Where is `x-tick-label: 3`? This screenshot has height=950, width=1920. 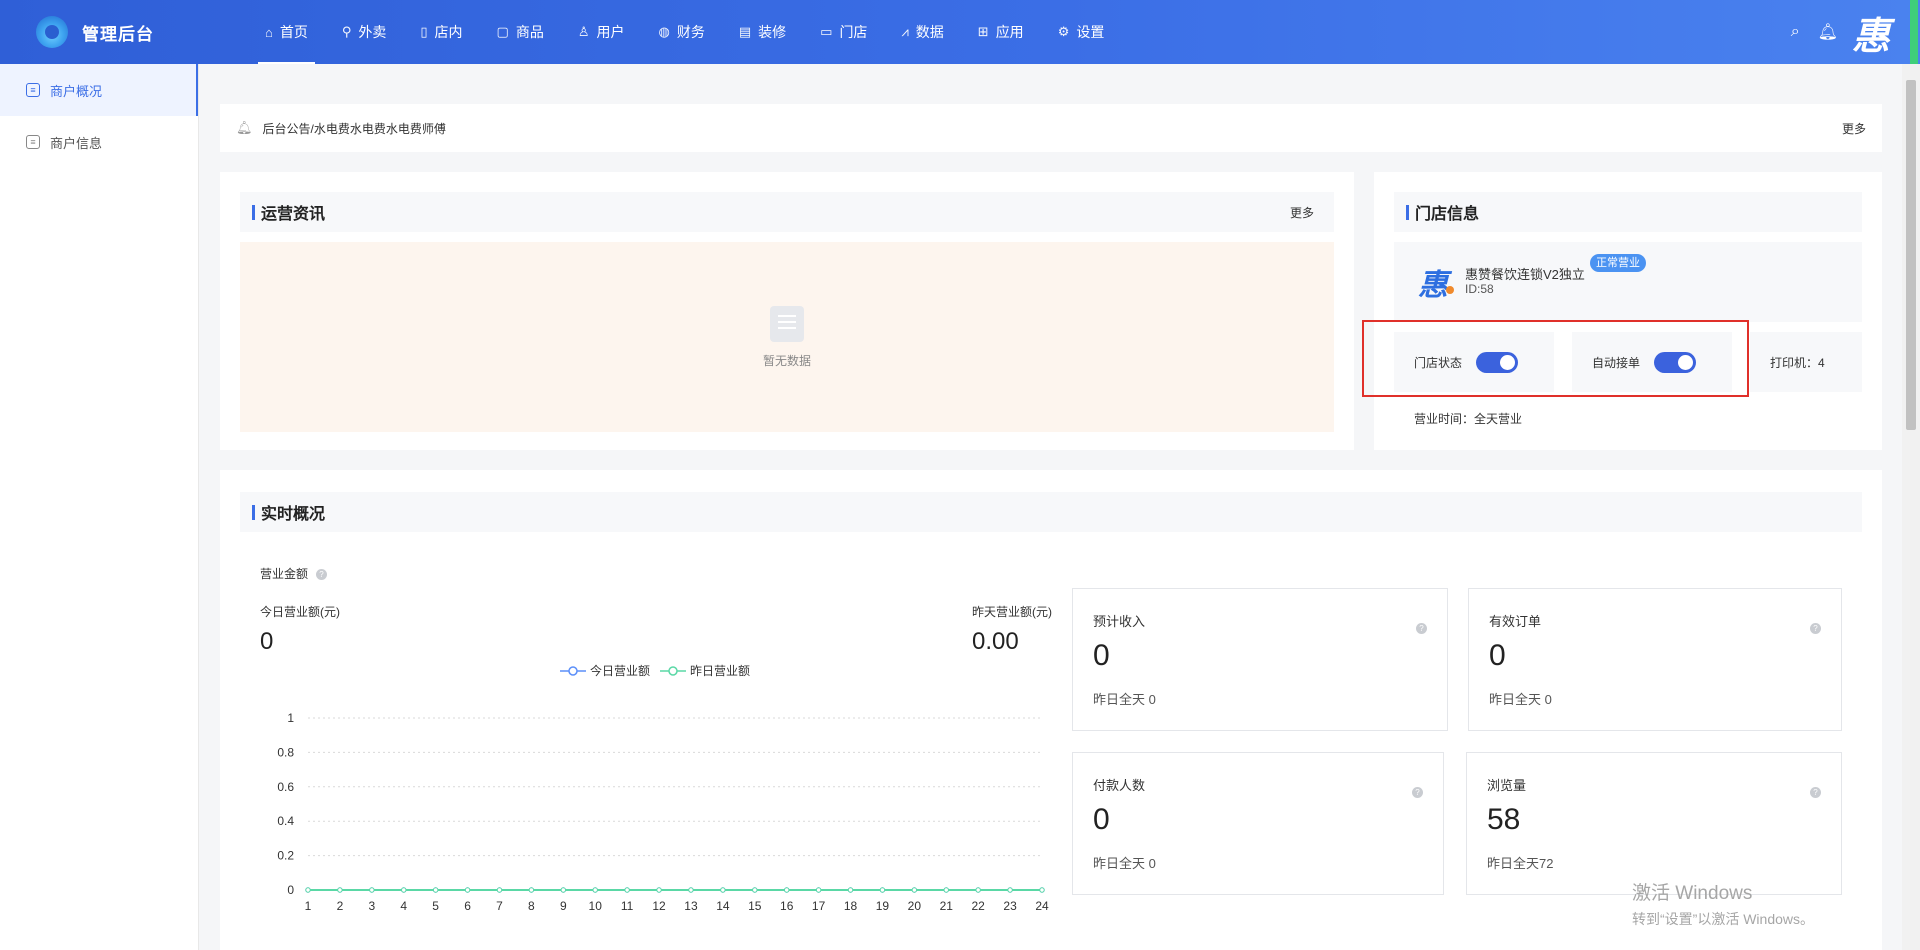
x-tick-label: 3 is located at coordinates (371, 906).